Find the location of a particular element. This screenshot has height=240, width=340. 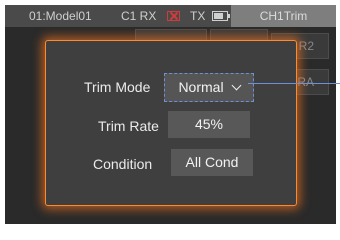

chevron-down-icon is located at coordinates (236, 85).